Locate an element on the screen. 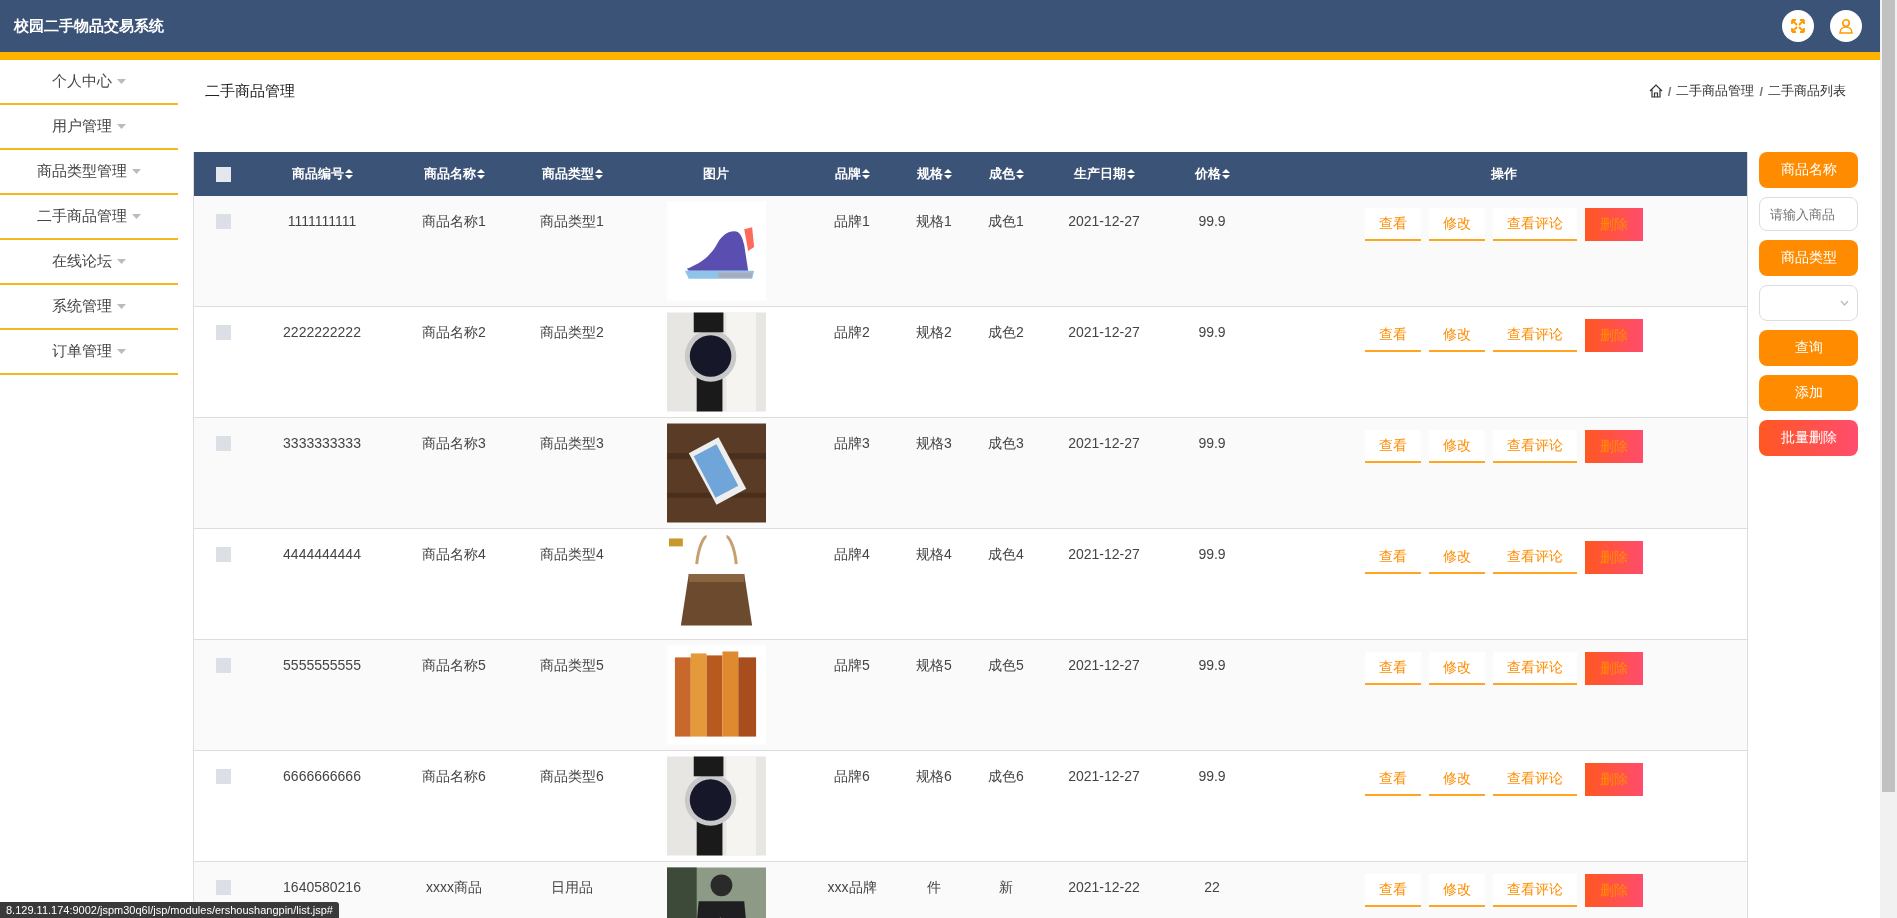  table-cell-text: 成色6 is located at coordinates (1006, 776).